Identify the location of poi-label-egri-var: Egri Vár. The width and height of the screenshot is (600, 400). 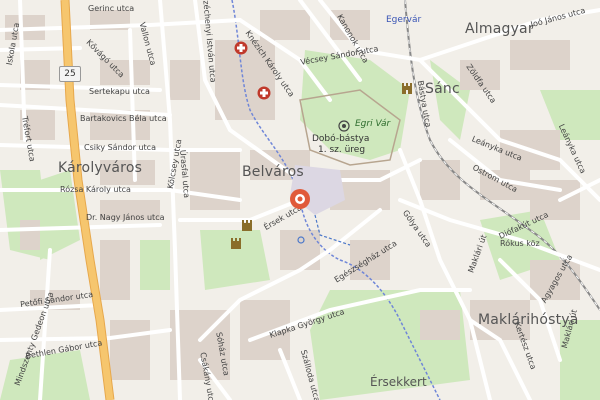
(373, 124).